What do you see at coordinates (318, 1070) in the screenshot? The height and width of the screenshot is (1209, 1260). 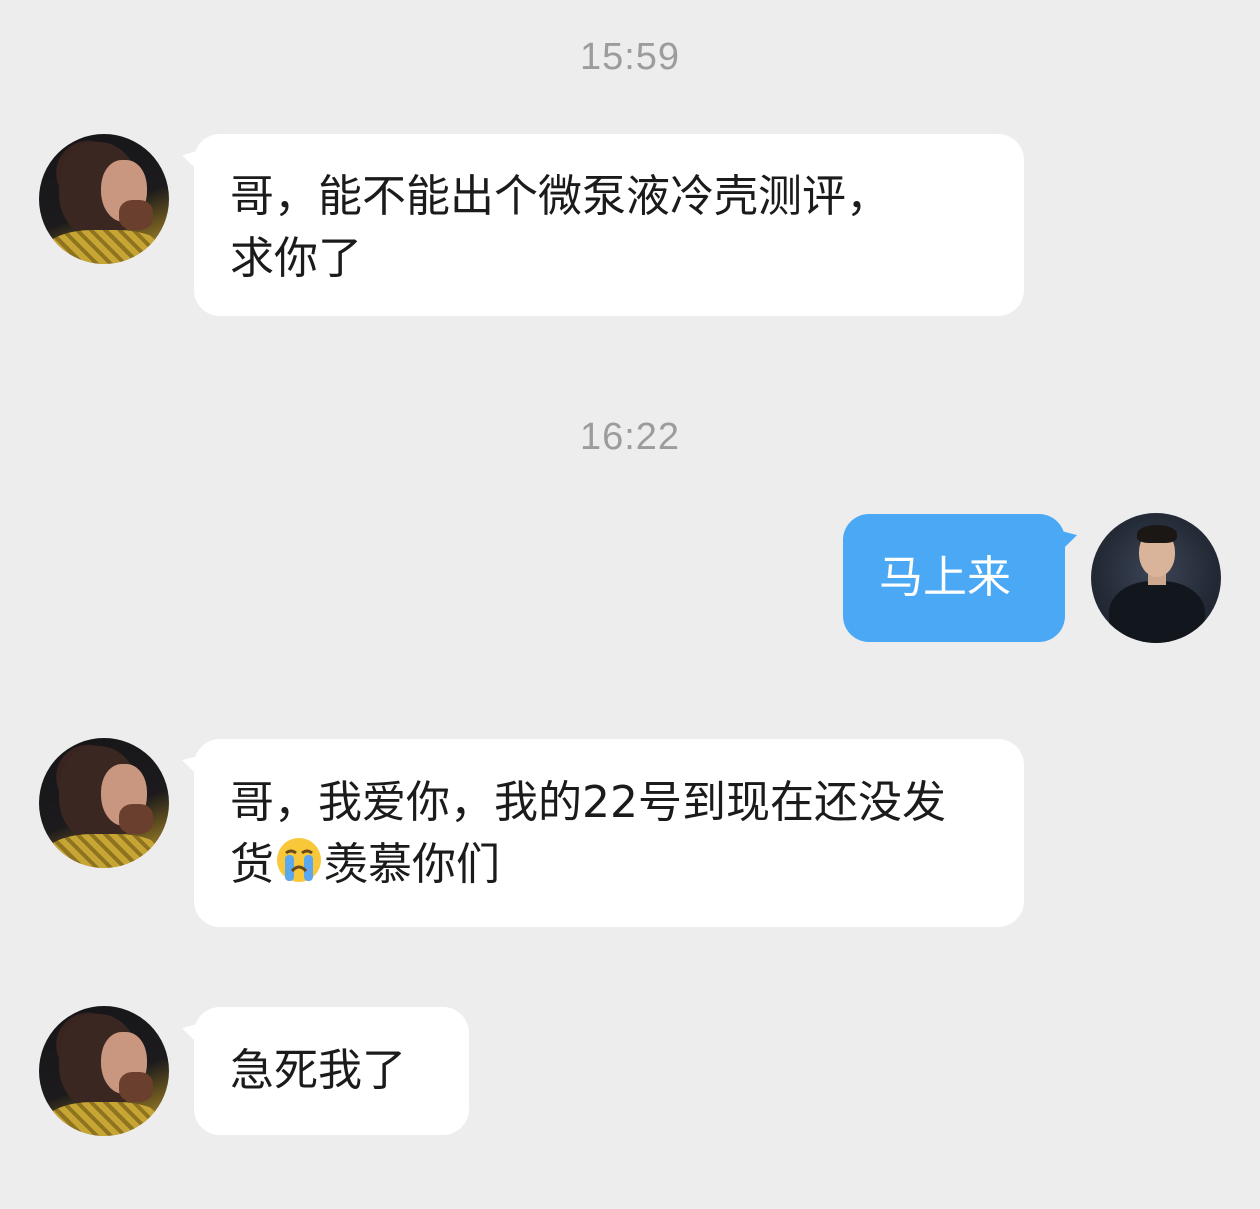 I see `message-text: 急死我了` at bounding box center [318, 1070].